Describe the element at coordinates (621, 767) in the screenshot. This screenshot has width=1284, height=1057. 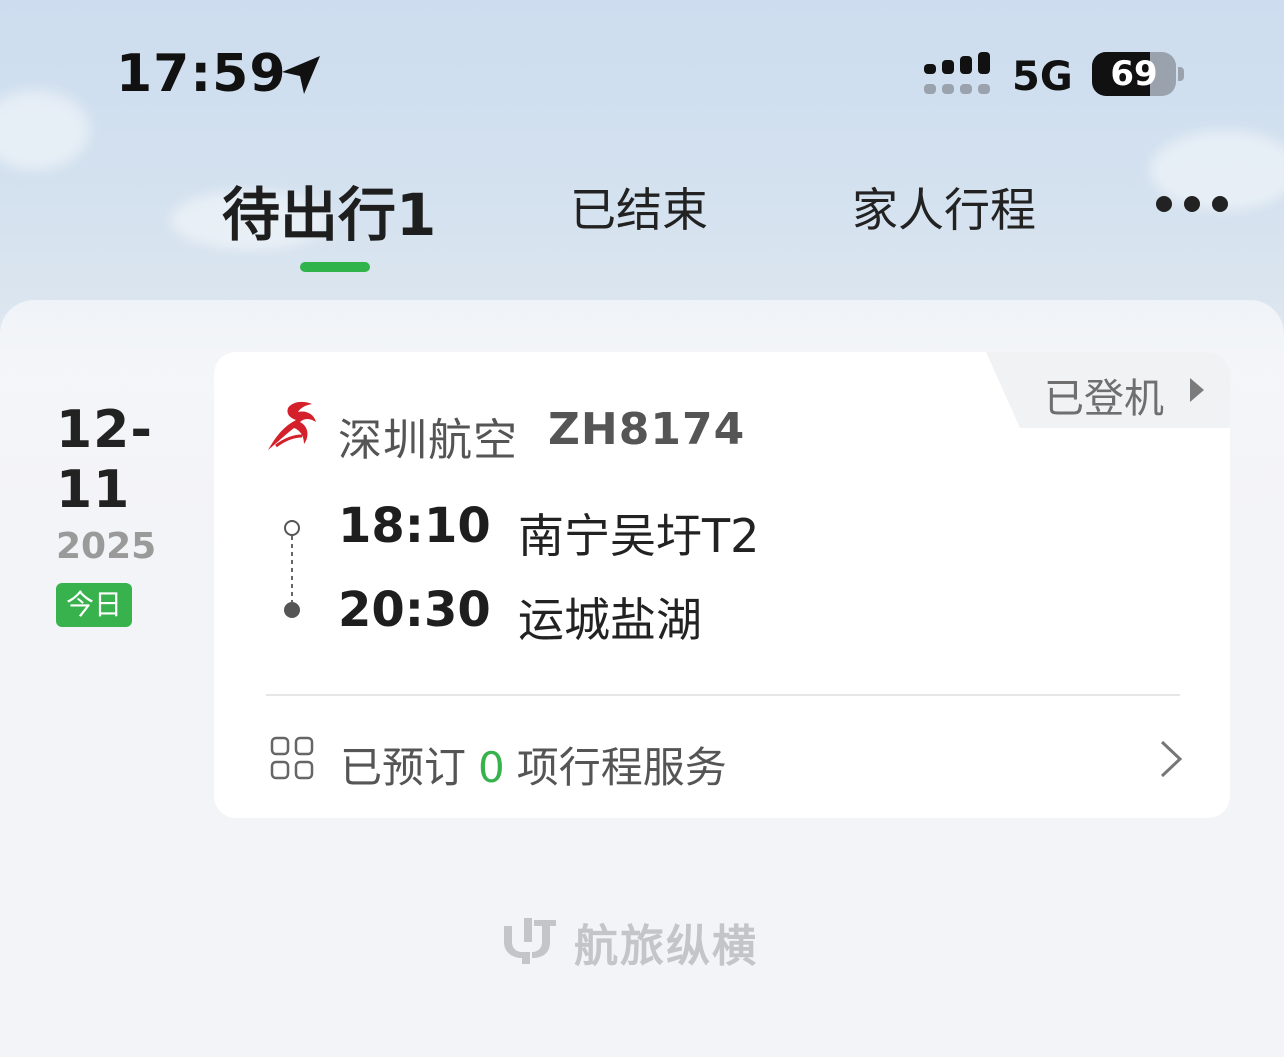
I see `services-suffix: 项行程服务` at that location.